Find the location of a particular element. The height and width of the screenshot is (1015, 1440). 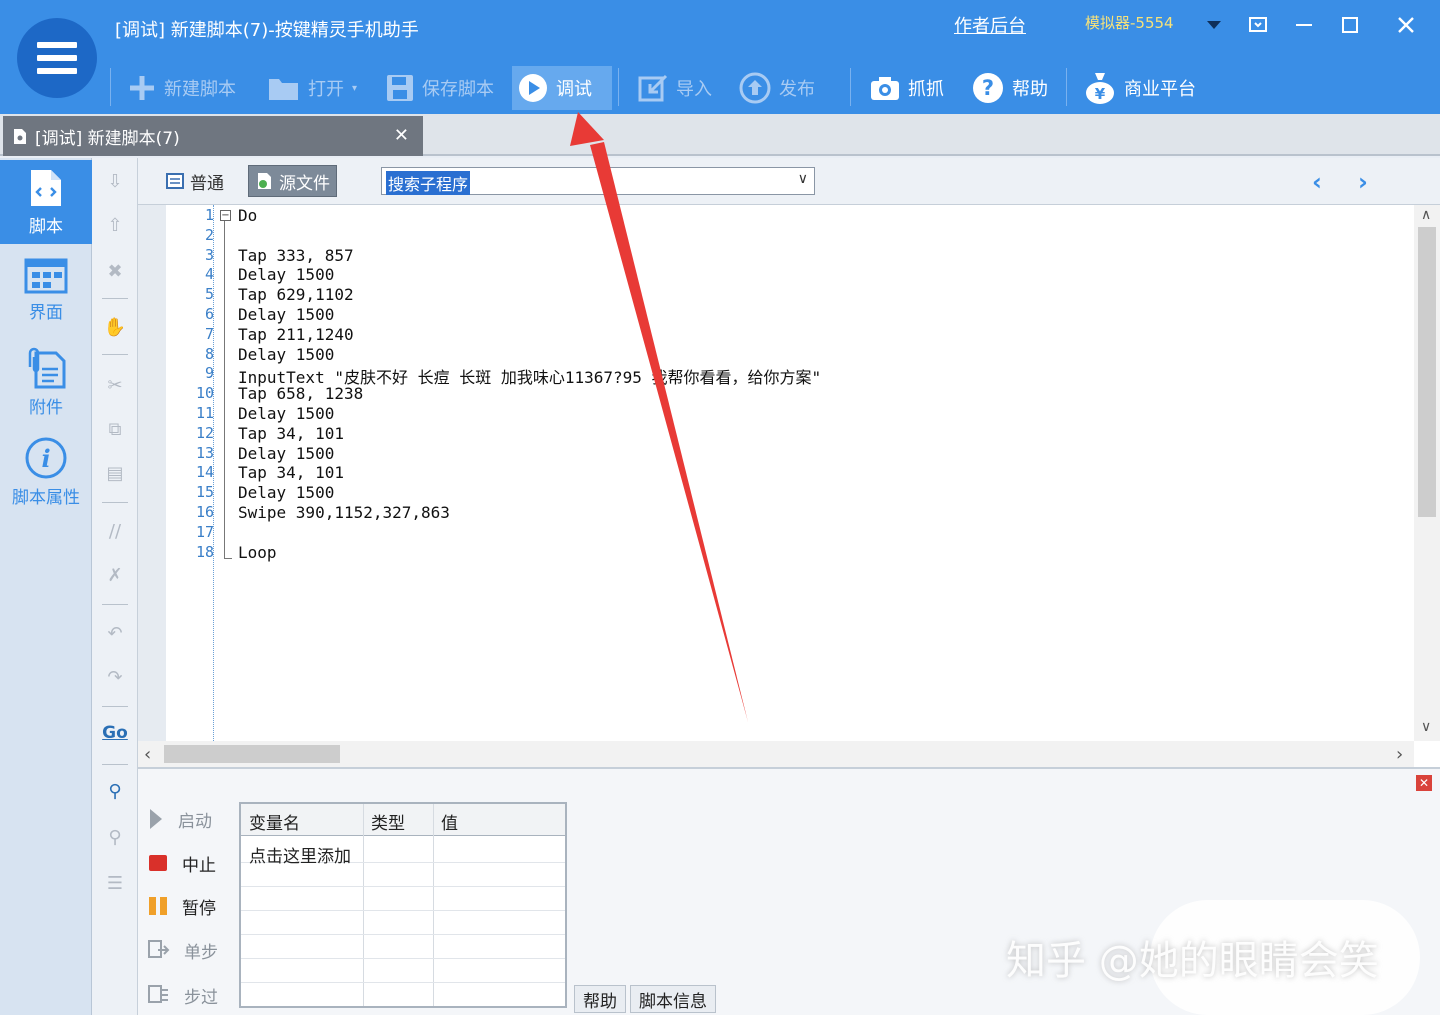

mode-normal-label: 普通 is located at coordinates (207, 183).